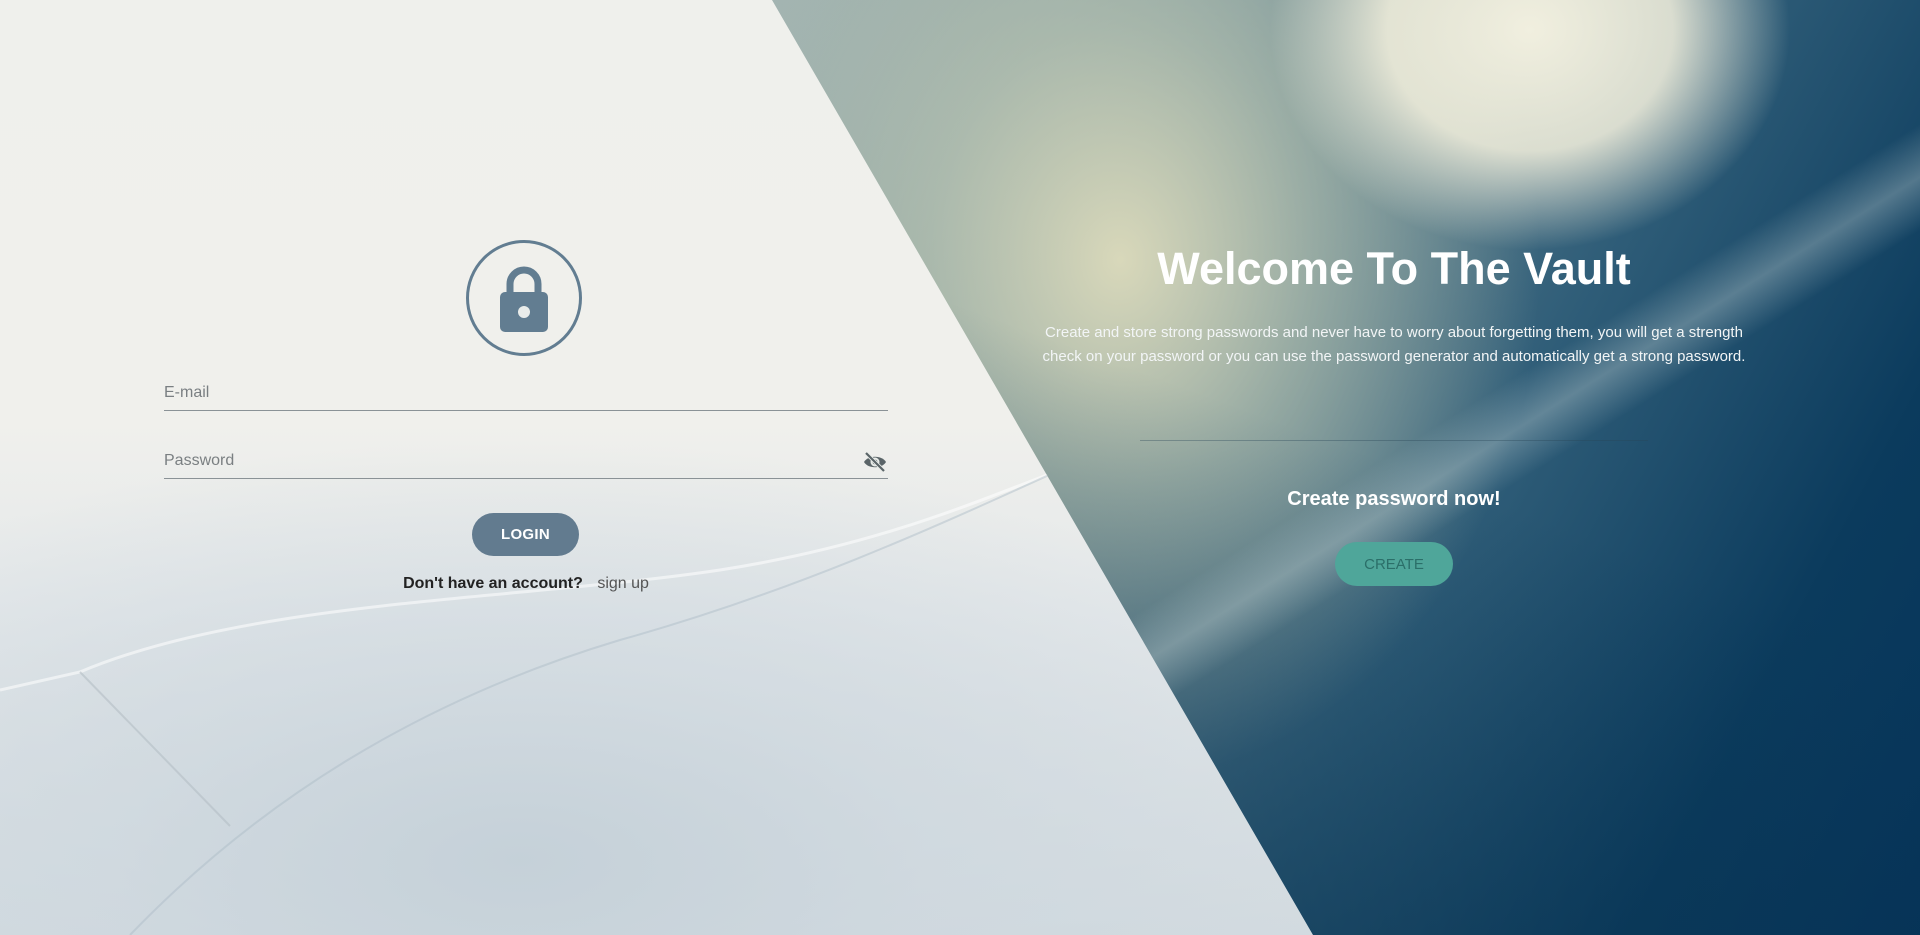 Image resolution: width=1920 pixels, height=935 pixels. I want to click on lock-icon, so click(524, 299).